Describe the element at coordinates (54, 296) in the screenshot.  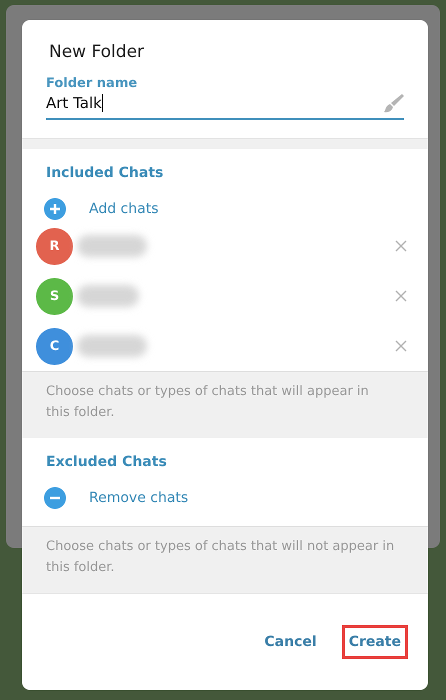
I see `avatar: S` at that location.